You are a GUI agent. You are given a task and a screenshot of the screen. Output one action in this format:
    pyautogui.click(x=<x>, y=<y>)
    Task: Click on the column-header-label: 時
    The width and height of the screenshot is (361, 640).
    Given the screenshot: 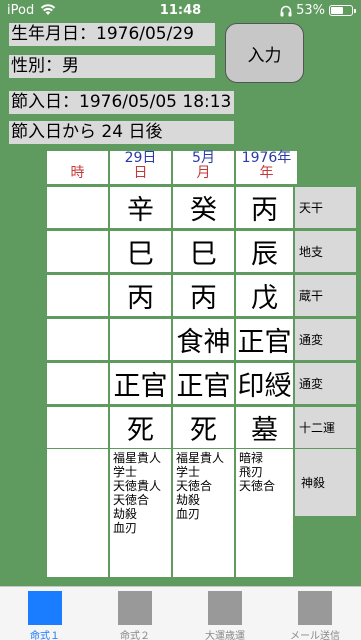 What is the action you would take?
    pyautogui.click(x=77, y=173)
    